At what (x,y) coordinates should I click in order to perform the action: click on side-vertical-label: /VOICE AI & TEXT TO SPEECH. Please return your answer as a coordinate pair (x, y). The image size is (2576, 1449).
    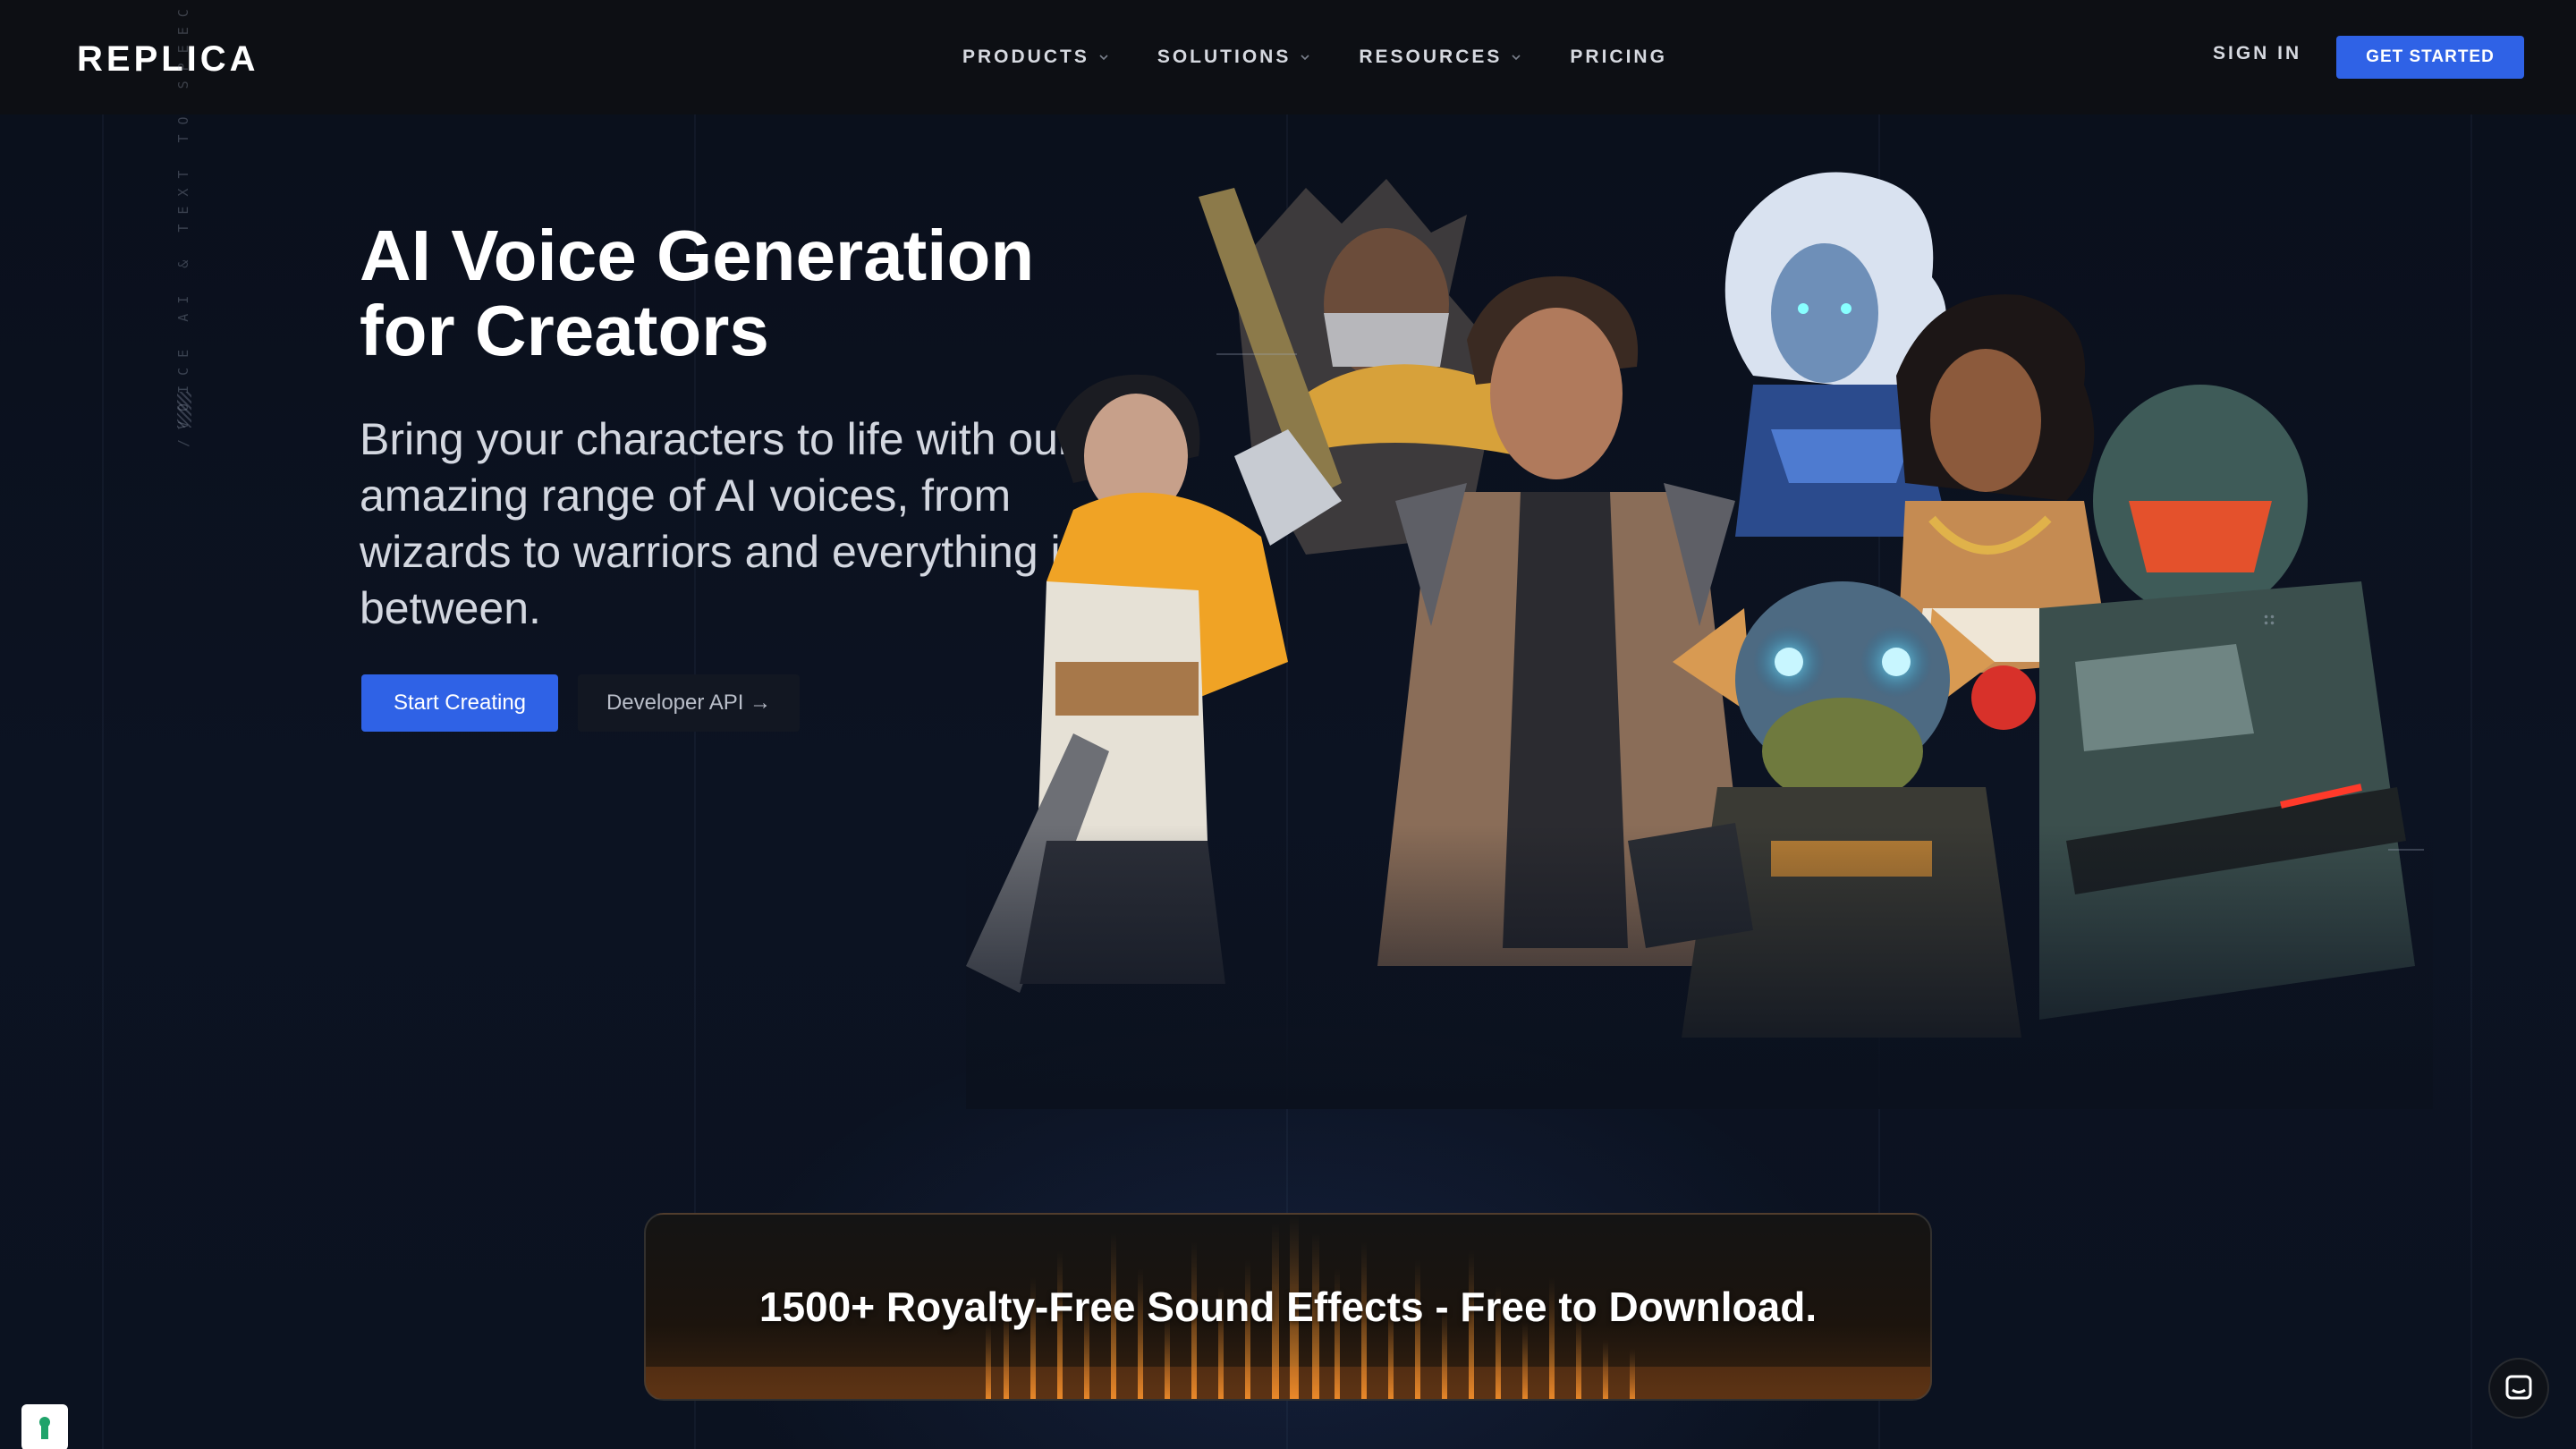
    Looking at the image, I should click on (183, 223).